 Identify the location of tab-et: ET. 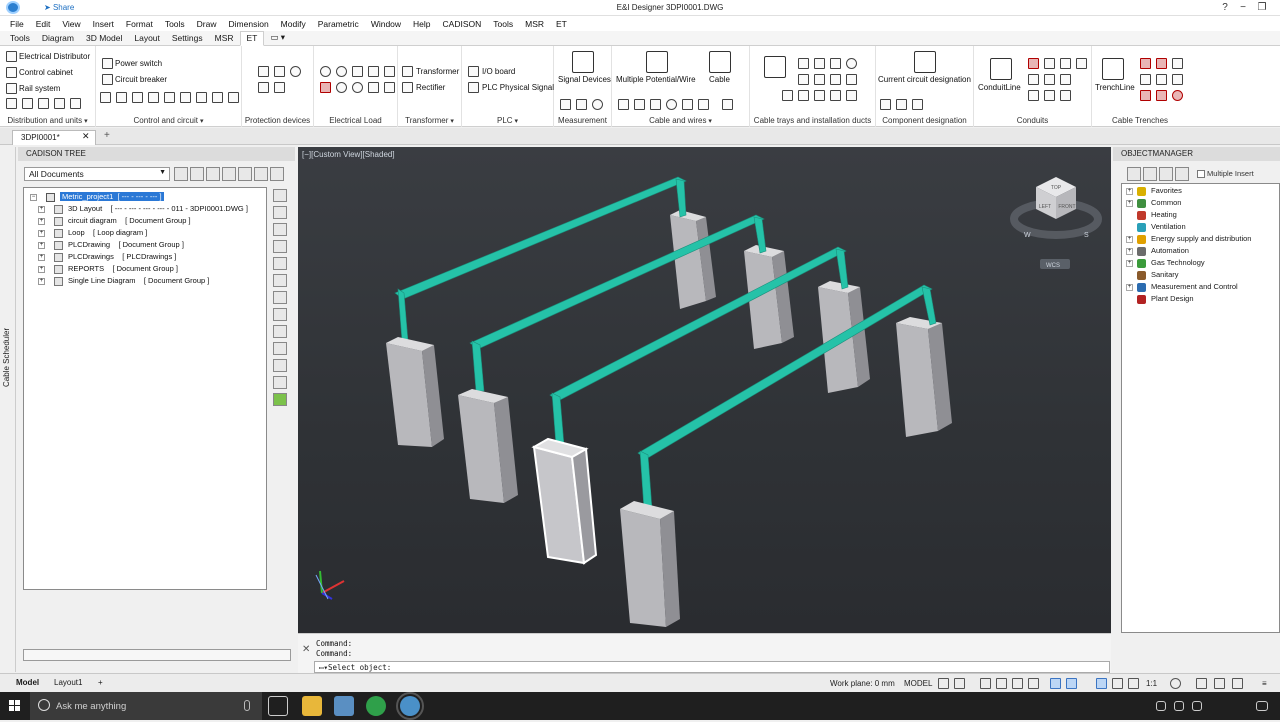
(252, 38).